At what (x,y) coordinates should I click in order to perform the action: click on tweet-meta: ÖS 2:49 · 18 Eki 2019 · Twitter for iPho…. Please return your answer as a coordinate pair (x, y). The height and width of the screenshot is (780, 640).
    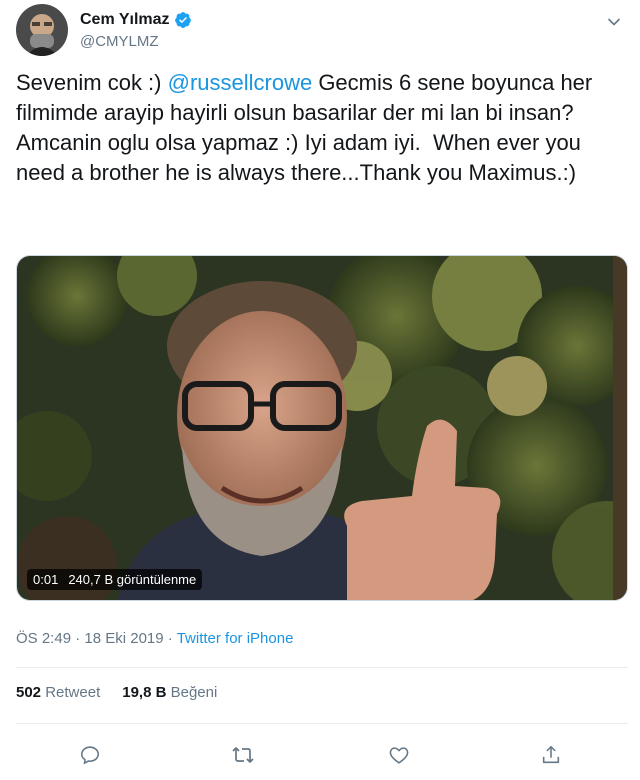
    Looking at the image, I should click on (154, 638).